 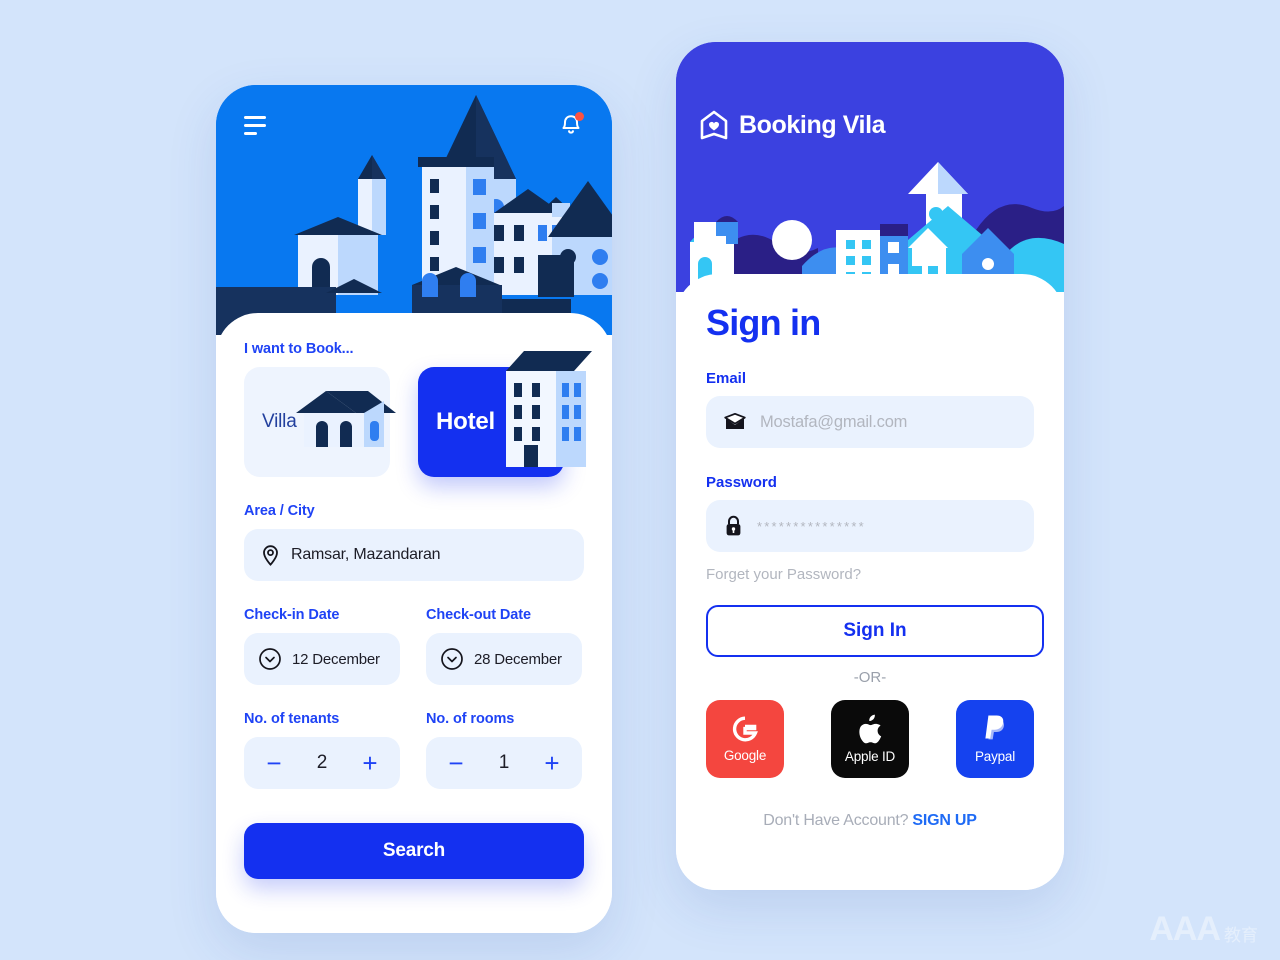 I want to click on location-pin-icon, so click(x=270, y=555).